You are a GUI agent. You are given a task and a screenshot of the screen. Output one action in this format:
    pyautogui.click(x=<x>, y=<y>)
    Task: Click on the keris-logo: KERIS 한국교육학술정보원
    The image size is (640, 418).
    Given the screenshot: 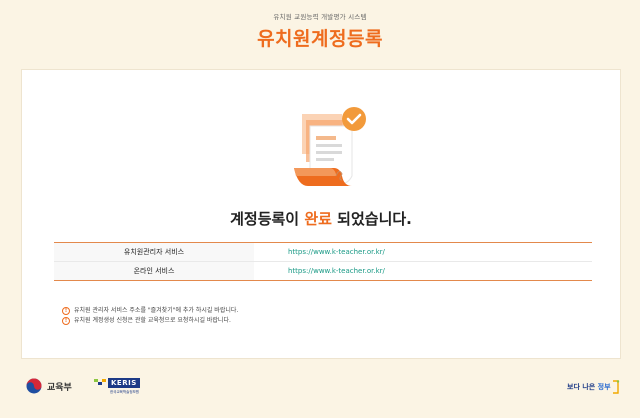 What is the action you would take?
    pyautogui.click(x=117, y=385)
    